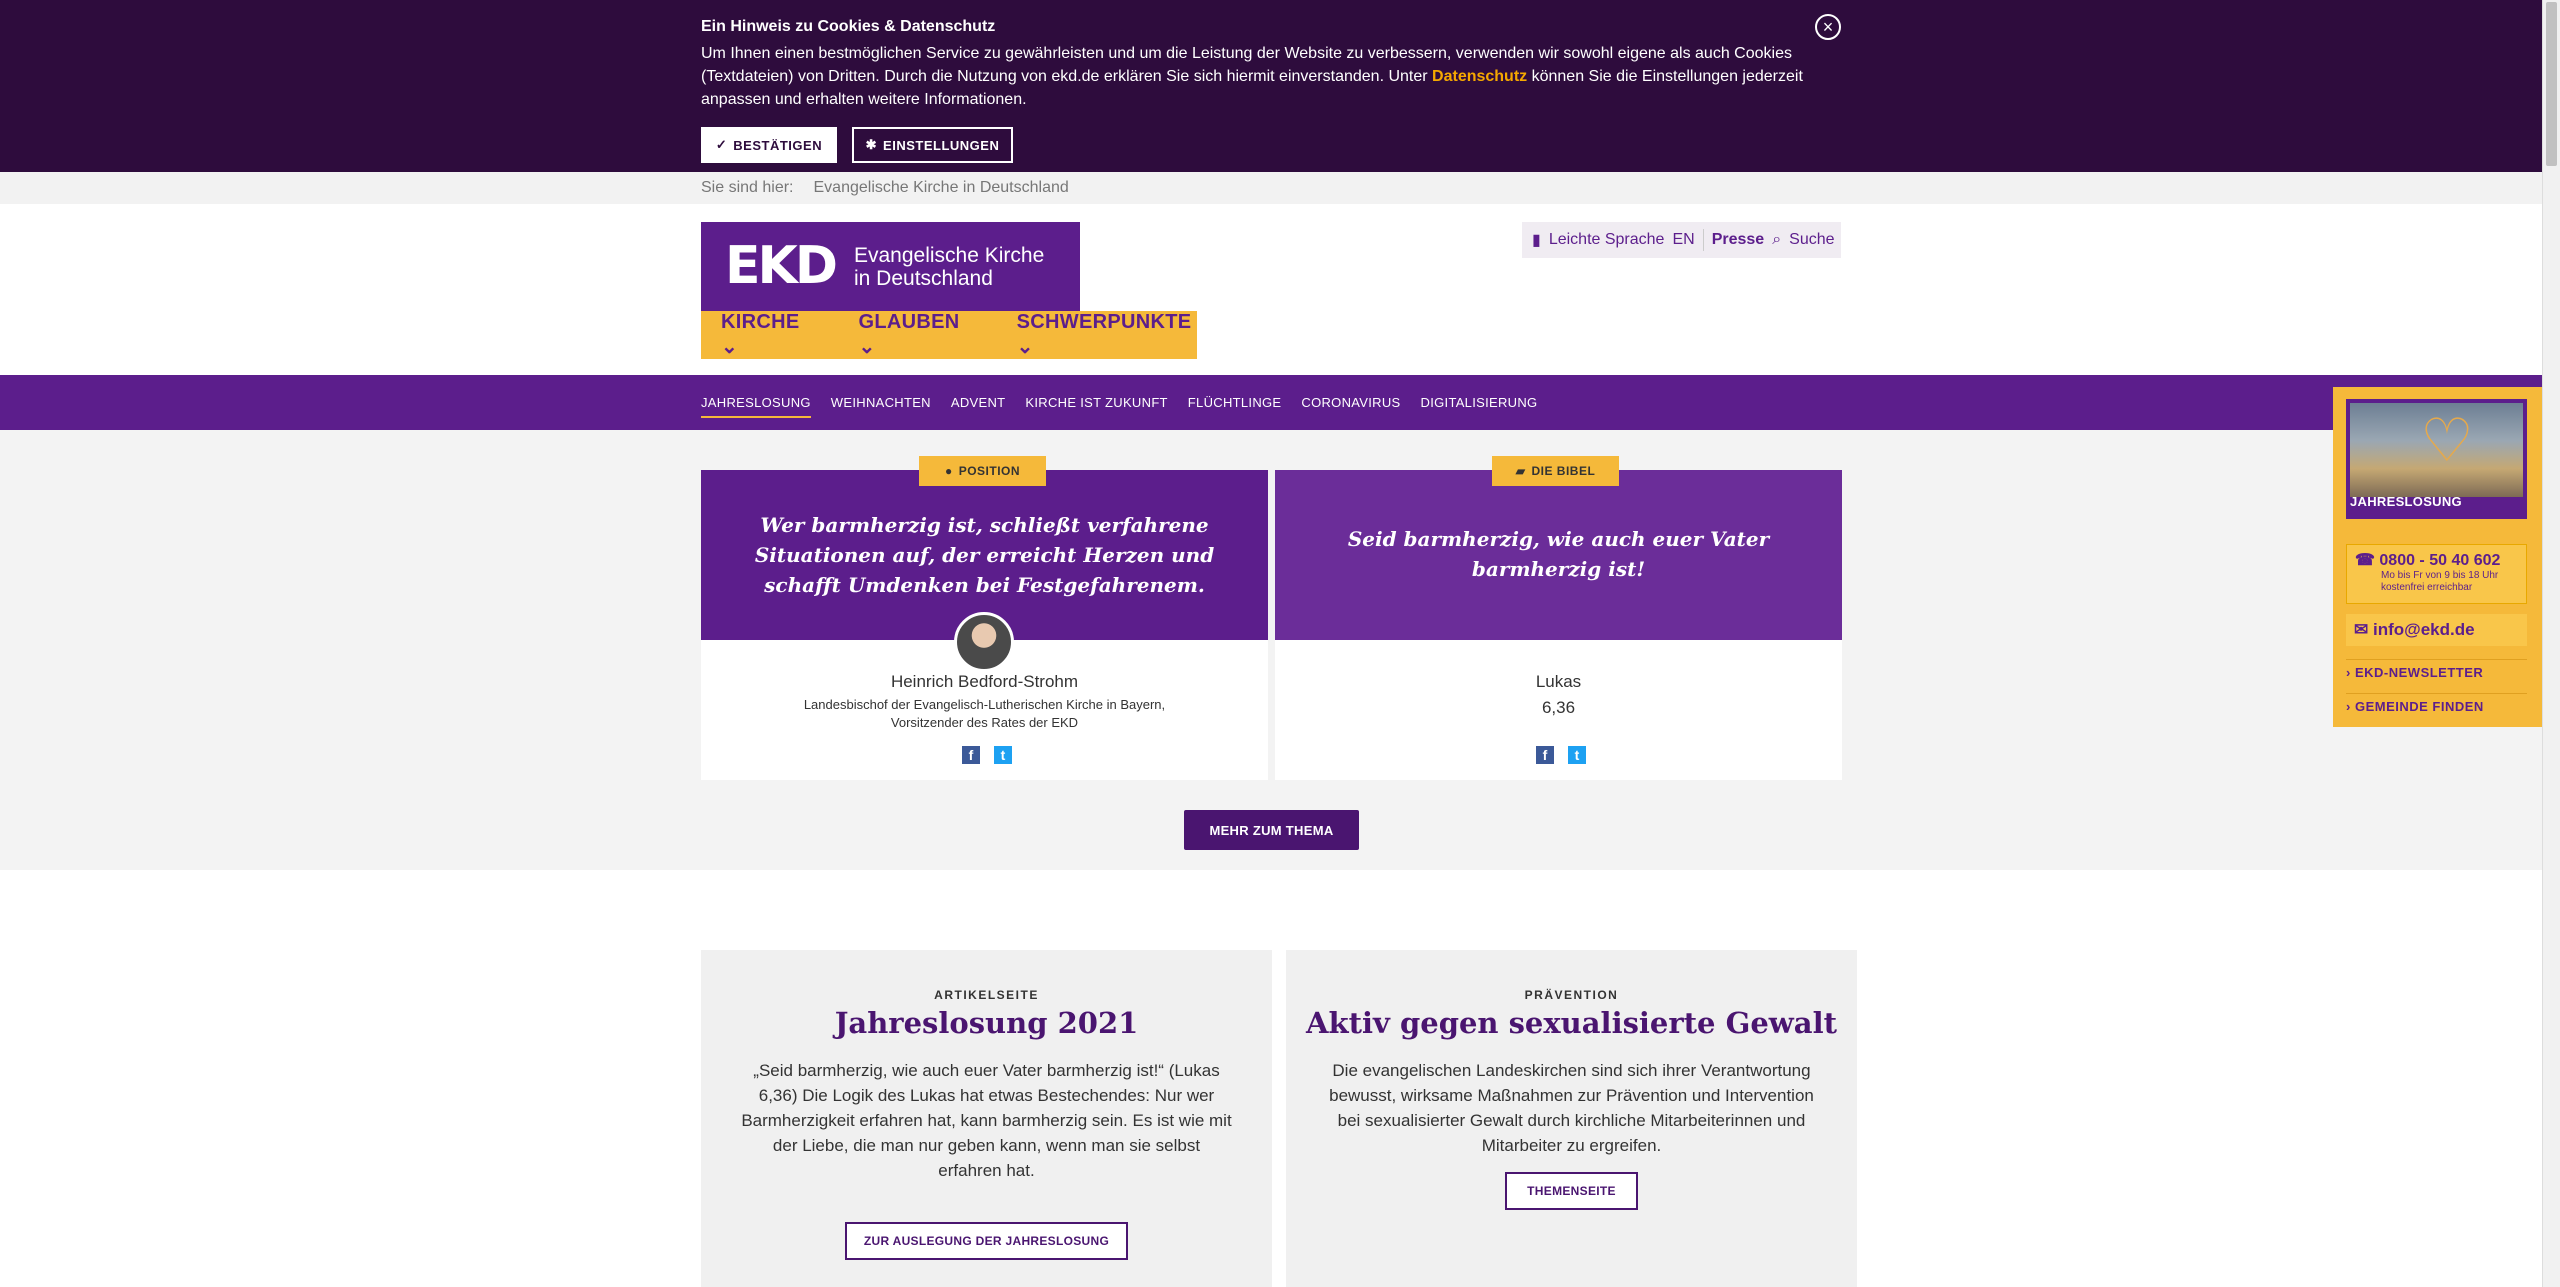  What do you see at coordinates (871, 144) in the screenshot?
I see `gear-icon: ✱` at bounding box center [871, 144].